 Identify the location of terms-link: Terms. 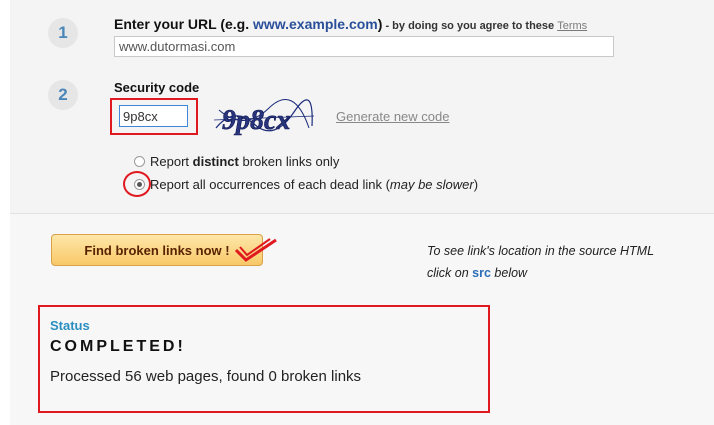
(572, 26).